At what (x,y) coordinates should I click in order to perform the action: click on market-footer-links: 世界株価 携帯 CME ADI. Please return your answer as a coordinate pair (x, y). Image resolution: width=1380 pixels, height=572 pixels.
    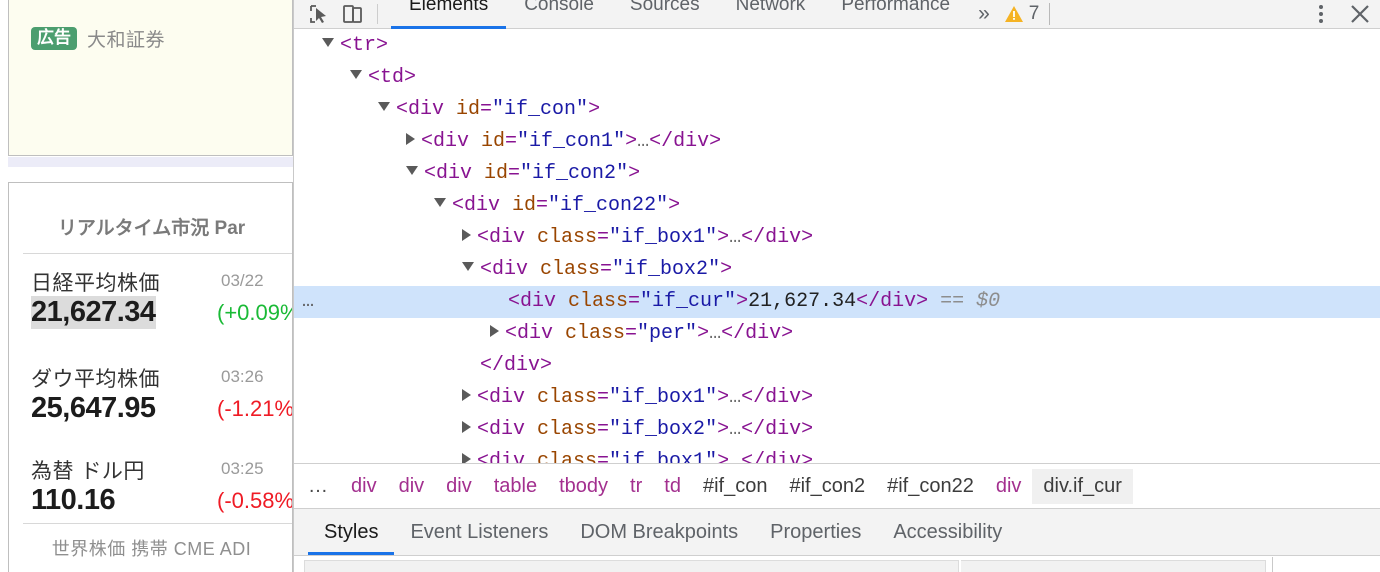
    Looking at the image, I should click on (150, 548).